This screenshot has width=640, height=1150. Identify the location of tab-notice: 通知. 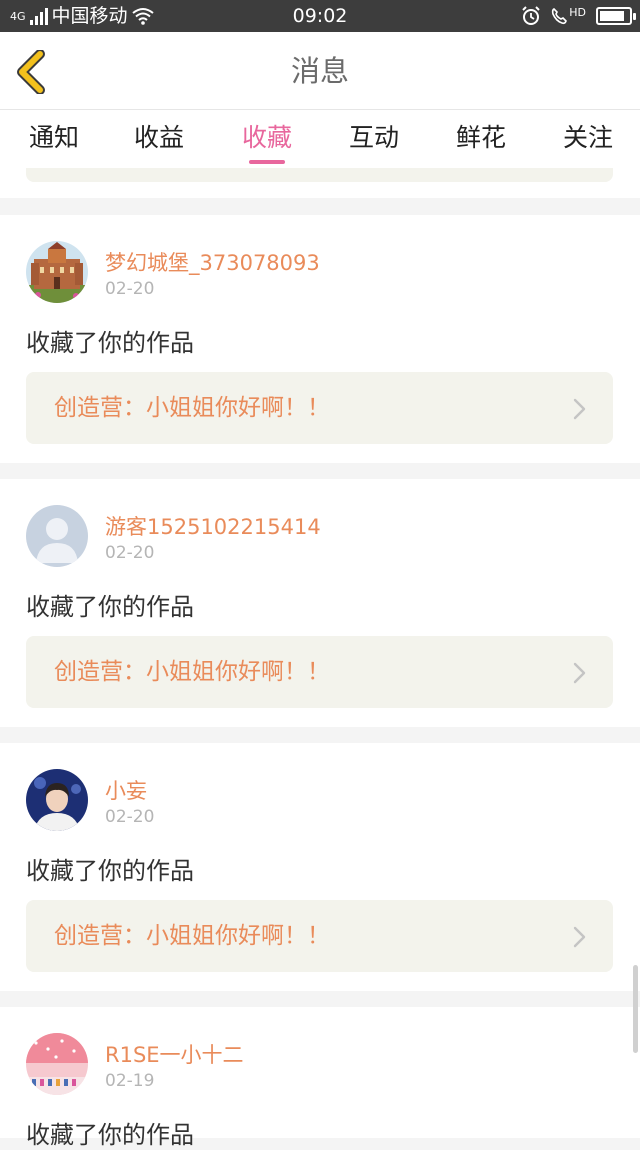
(54, 139).